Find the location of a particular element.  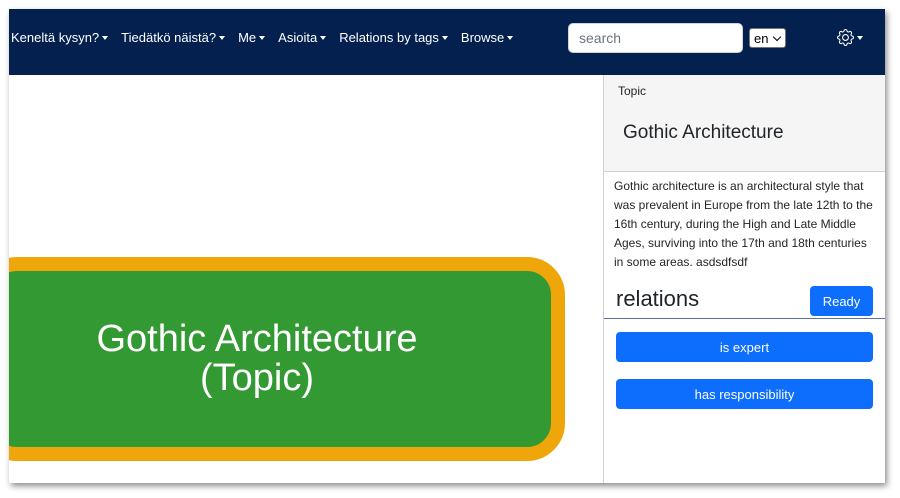

gear-icon is located at coordinates (845, 37).